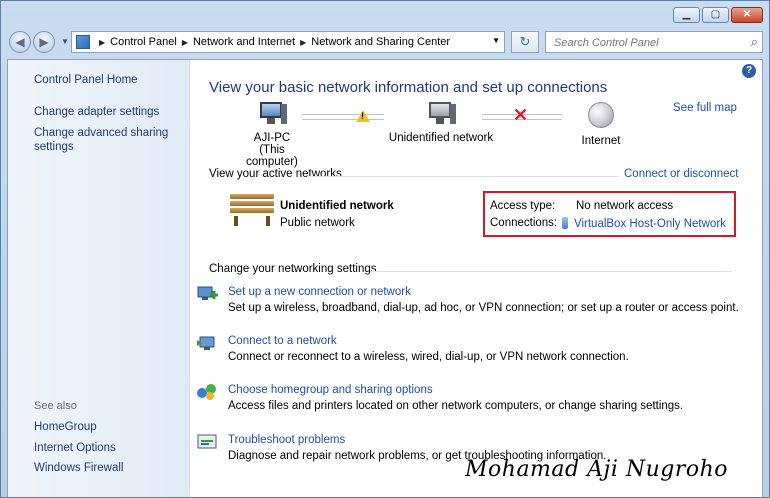  I want to click on active-network-name: Unidentified network, so click(337, 206).